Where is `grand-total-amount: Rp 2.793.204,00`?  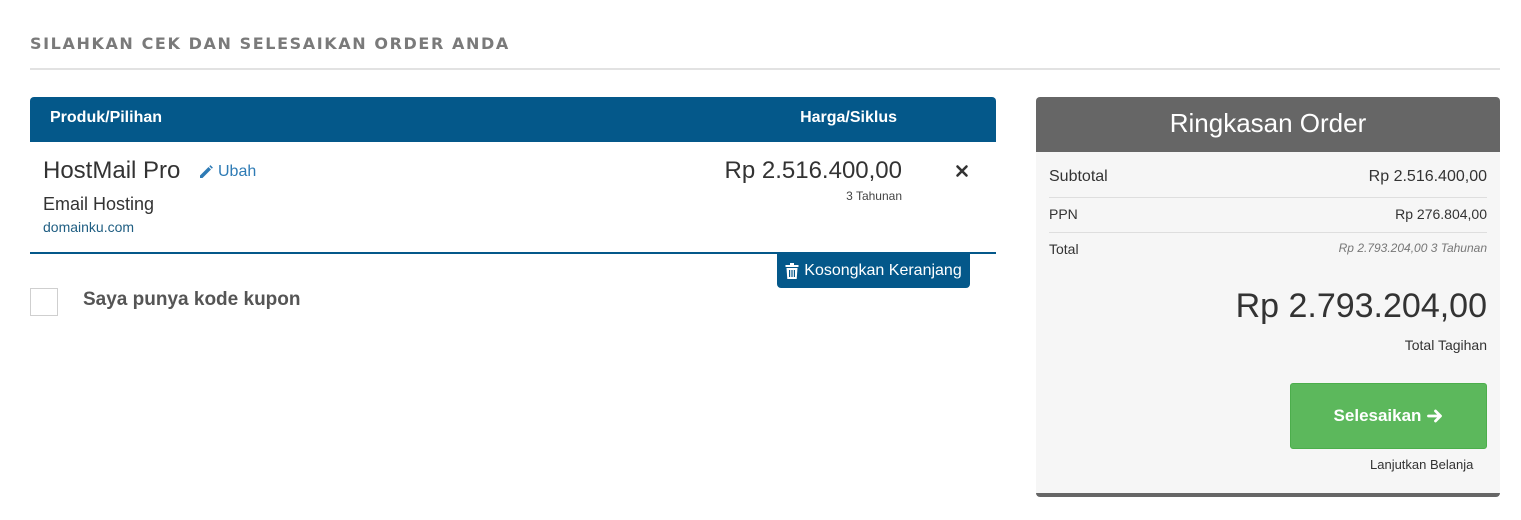 grand-total-amount: Rp 2.793.204,00 is located at coordinates (1361, 306).